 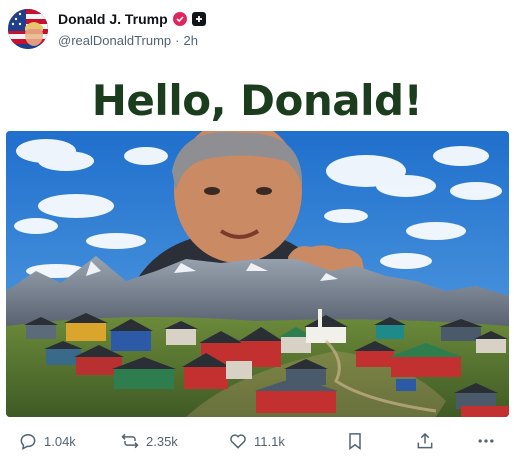 What do you see at coordinates (179, 19) in the screenshot?
I see `verified-badge-icon` at bounding box center [179, 19].